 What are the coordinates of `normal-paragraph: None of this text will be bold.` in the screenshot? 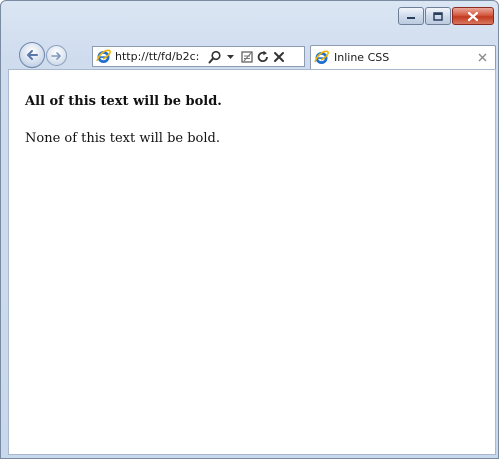 It's located at (122, 138).